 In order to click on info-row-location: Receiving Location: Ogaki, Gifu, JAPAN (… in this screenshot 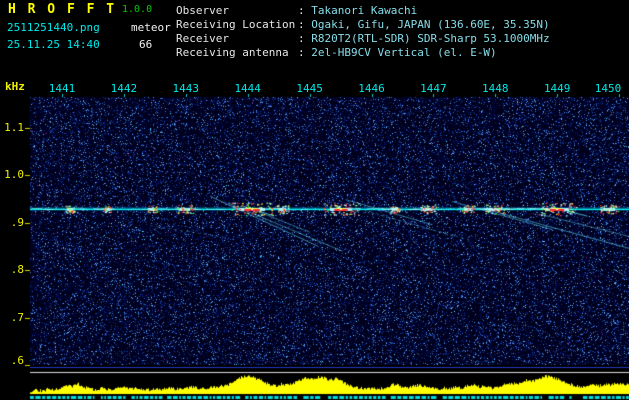, I will do `click(363, 25)`.